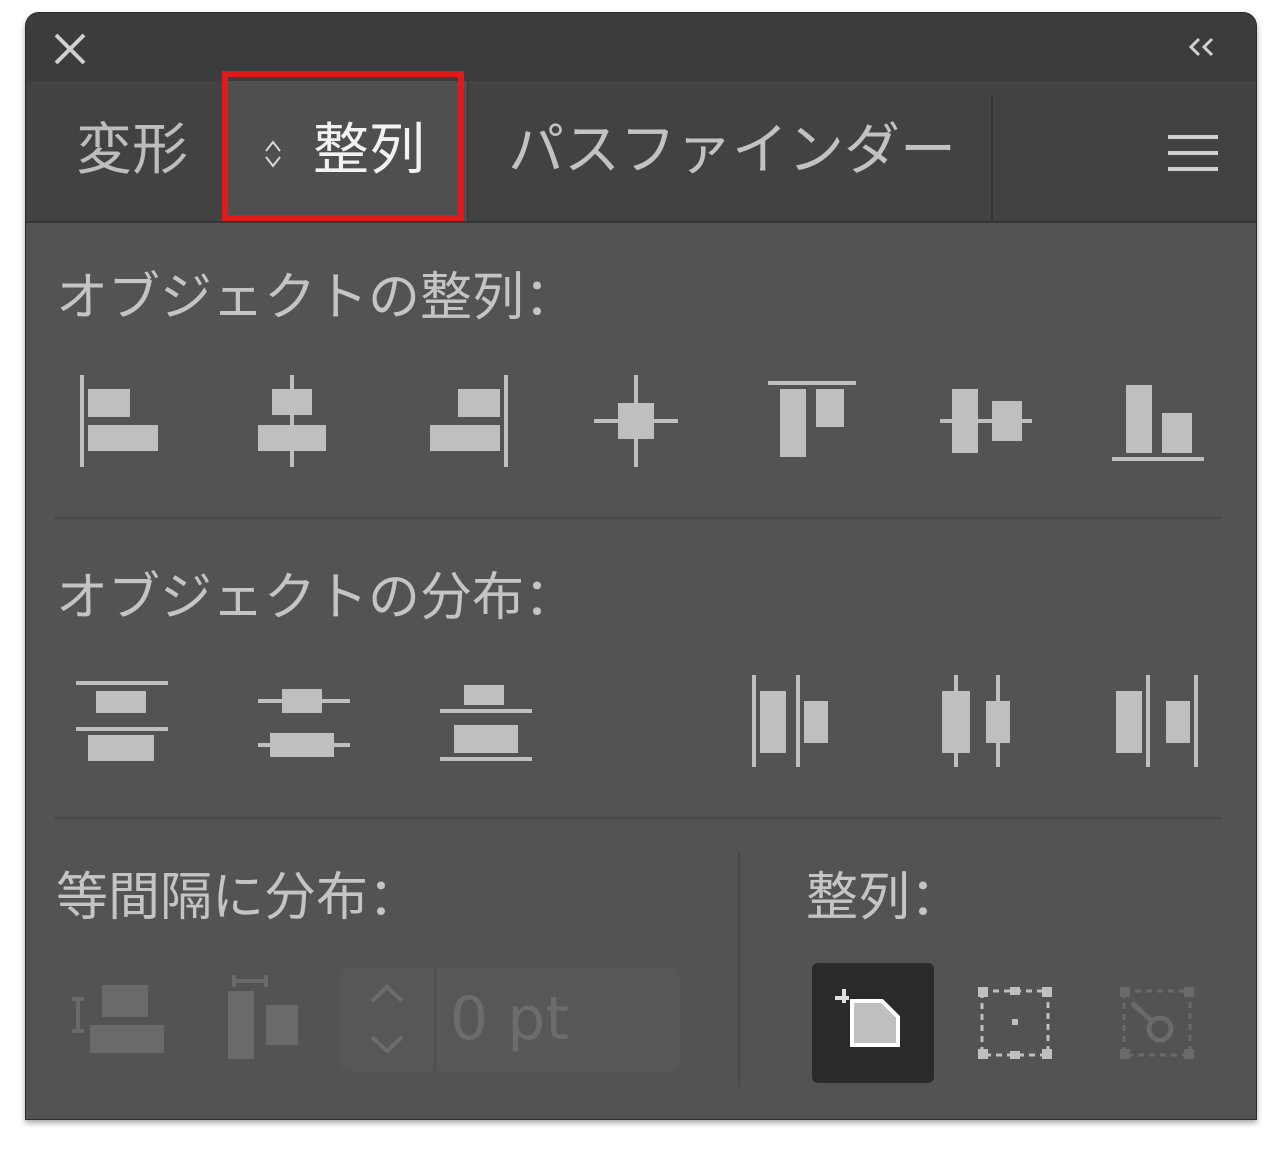 The height and width of the screenshot is (1158, 1280). Describe the element at coordinates (316, 598) in the screenshot. I see `distribute-objects-label: オブジェクトの分布：` at that location.